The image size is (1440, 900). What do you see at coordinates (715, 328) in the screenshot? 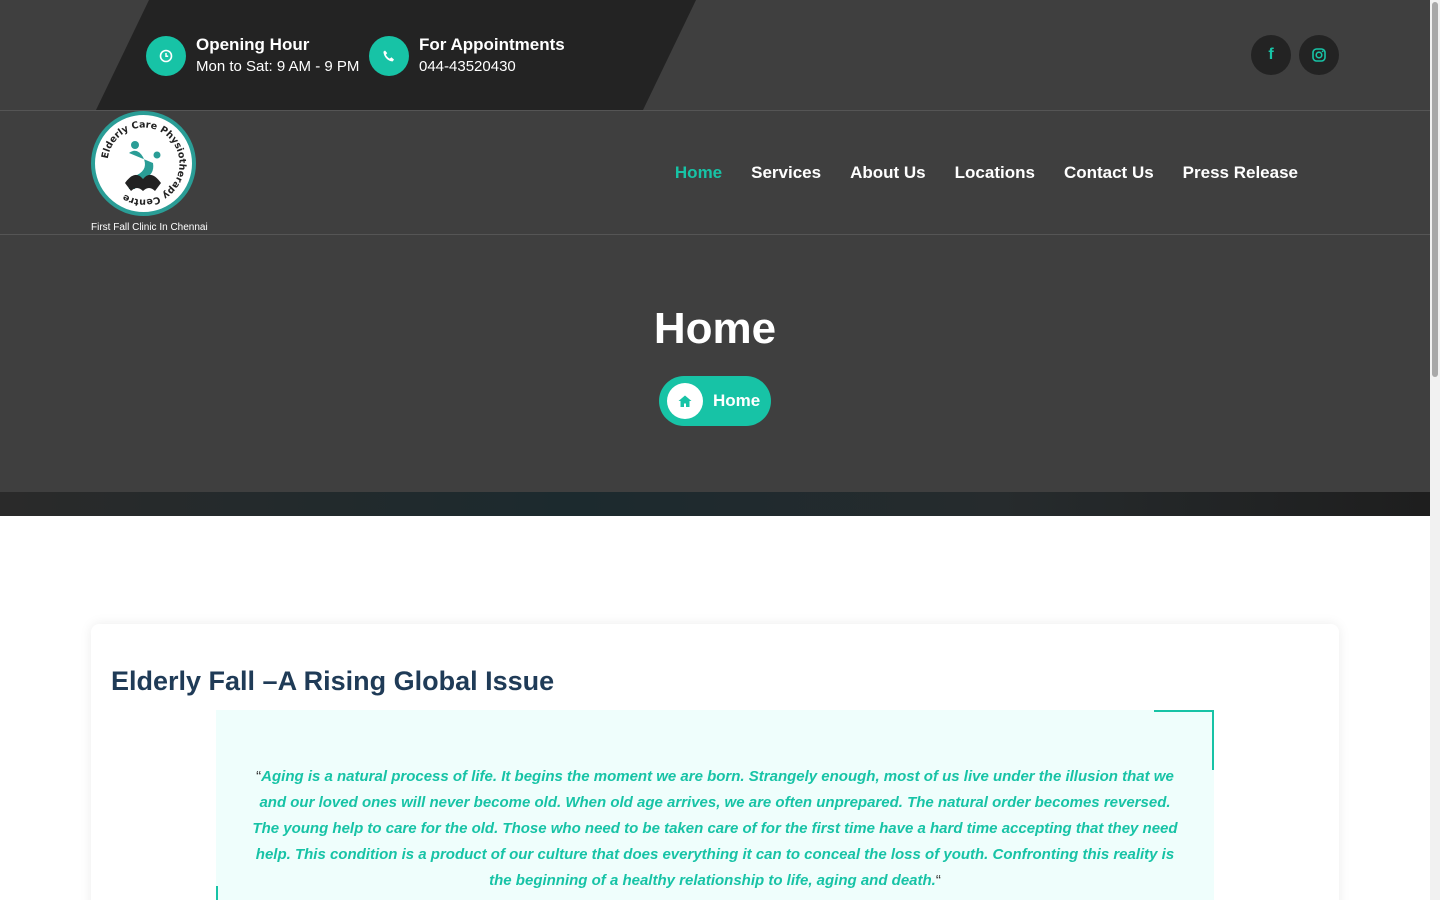
I see `page-title: Home` at bounding box center [715, 328].